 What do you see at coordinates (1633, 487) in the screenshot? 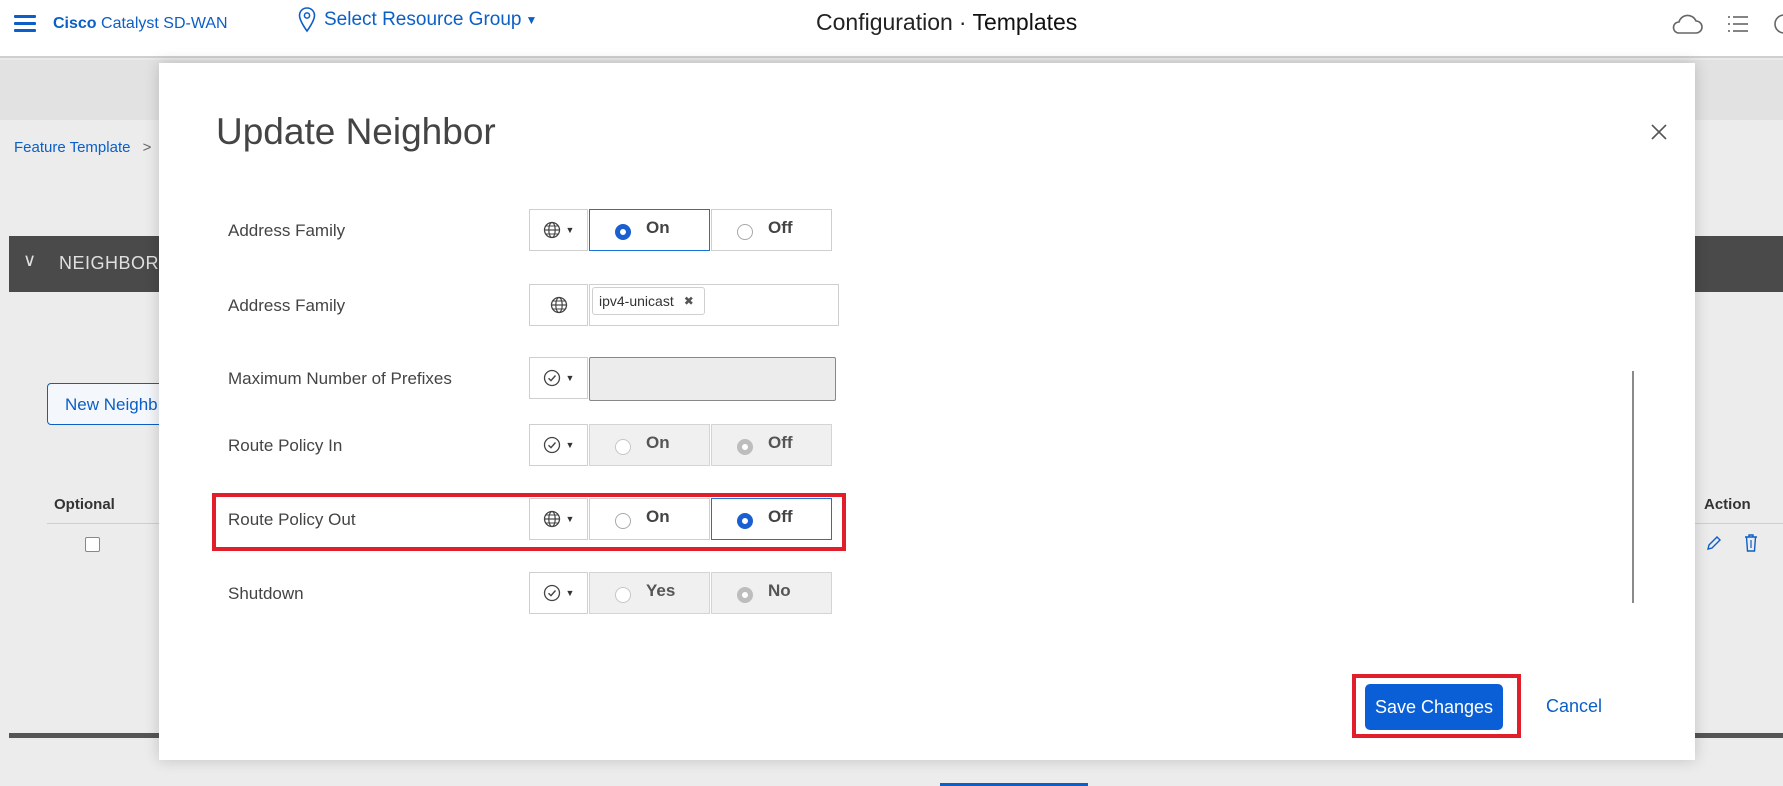
I see `dialog-scrollbar` at bounding box center [1633, 487].